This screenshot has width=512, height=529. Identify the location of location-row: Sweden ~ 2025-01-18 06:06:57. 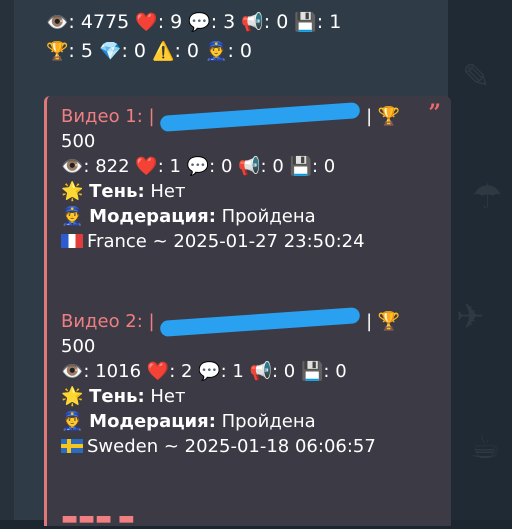
(251, 446).